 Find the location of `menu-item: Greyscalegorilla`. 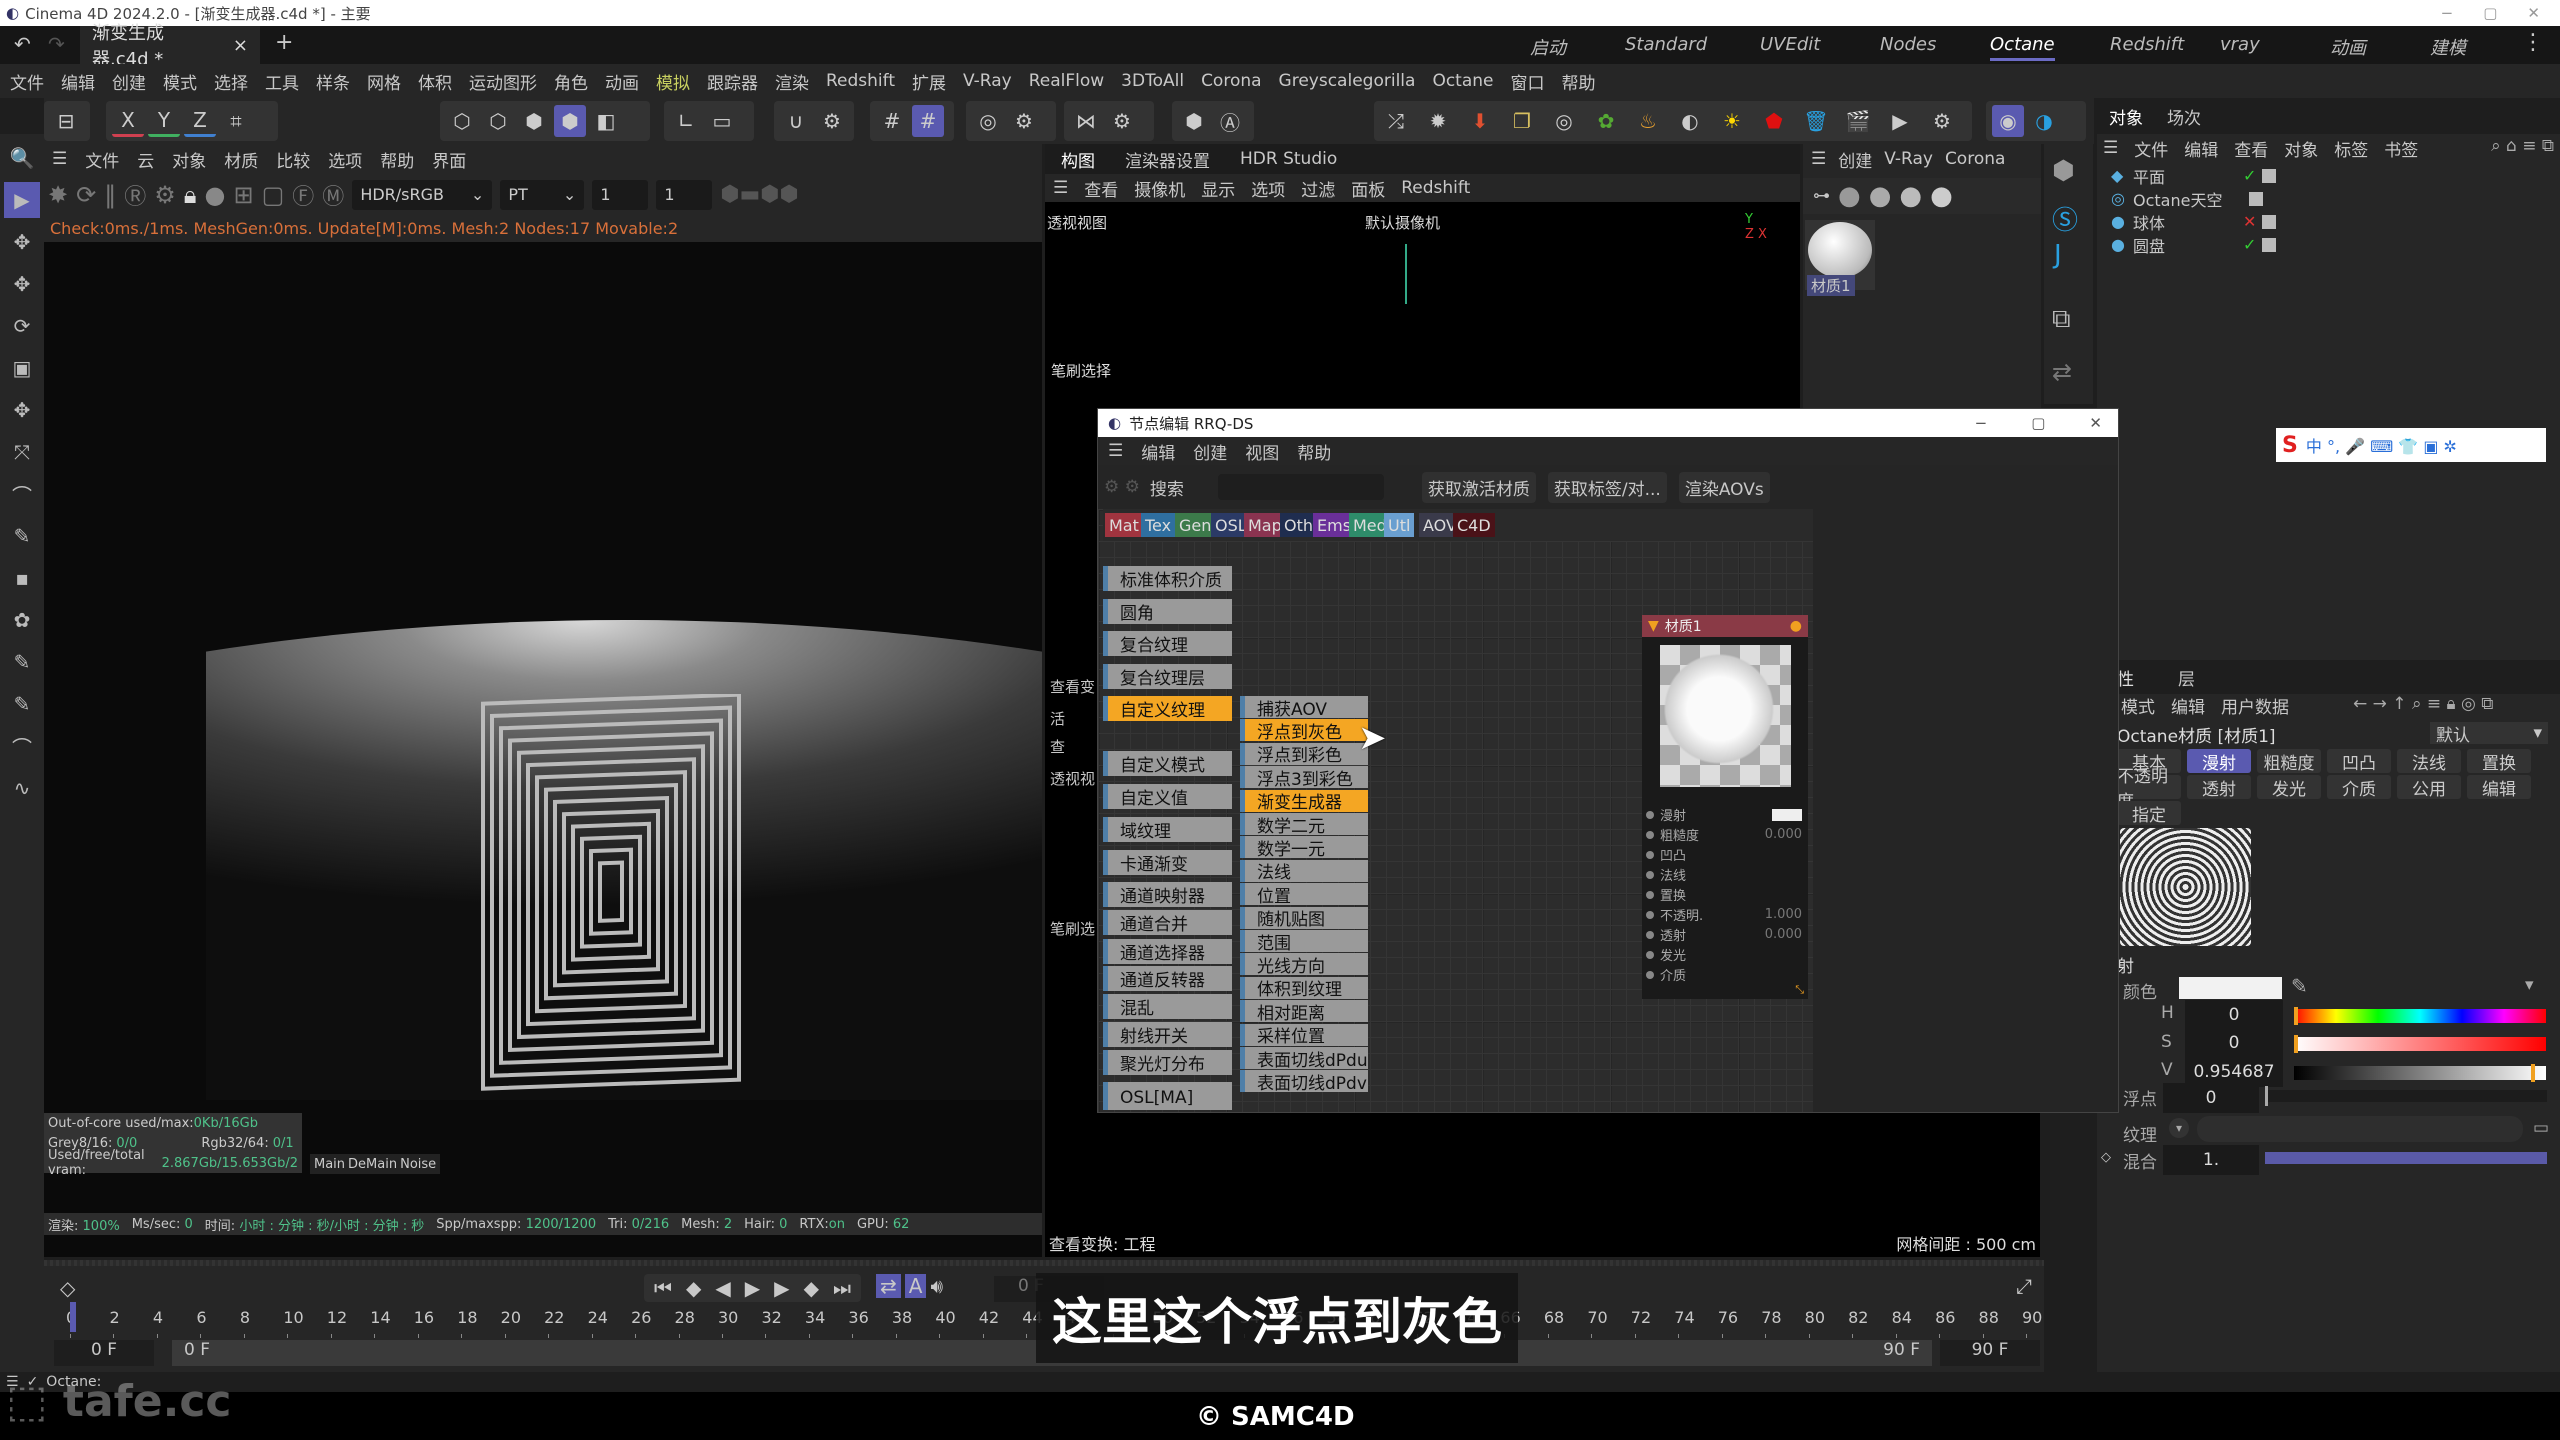

menu-item: Greyscalegorilla is located at coordinates (1347, 81).